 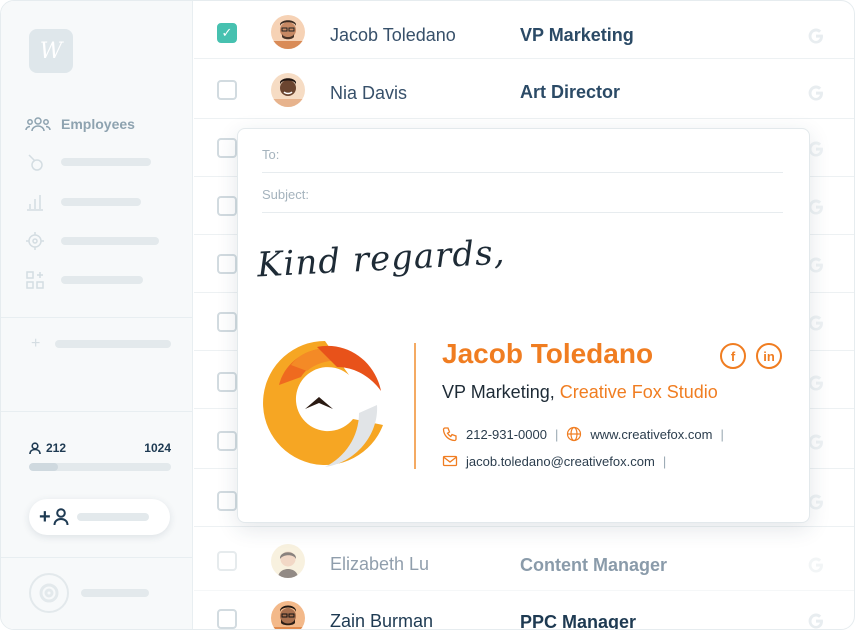 What do you see at coordinates (380, 564) in the screenshot?
I see `employee-name: Elizabeth Lu` at bounding box center [380, 564].